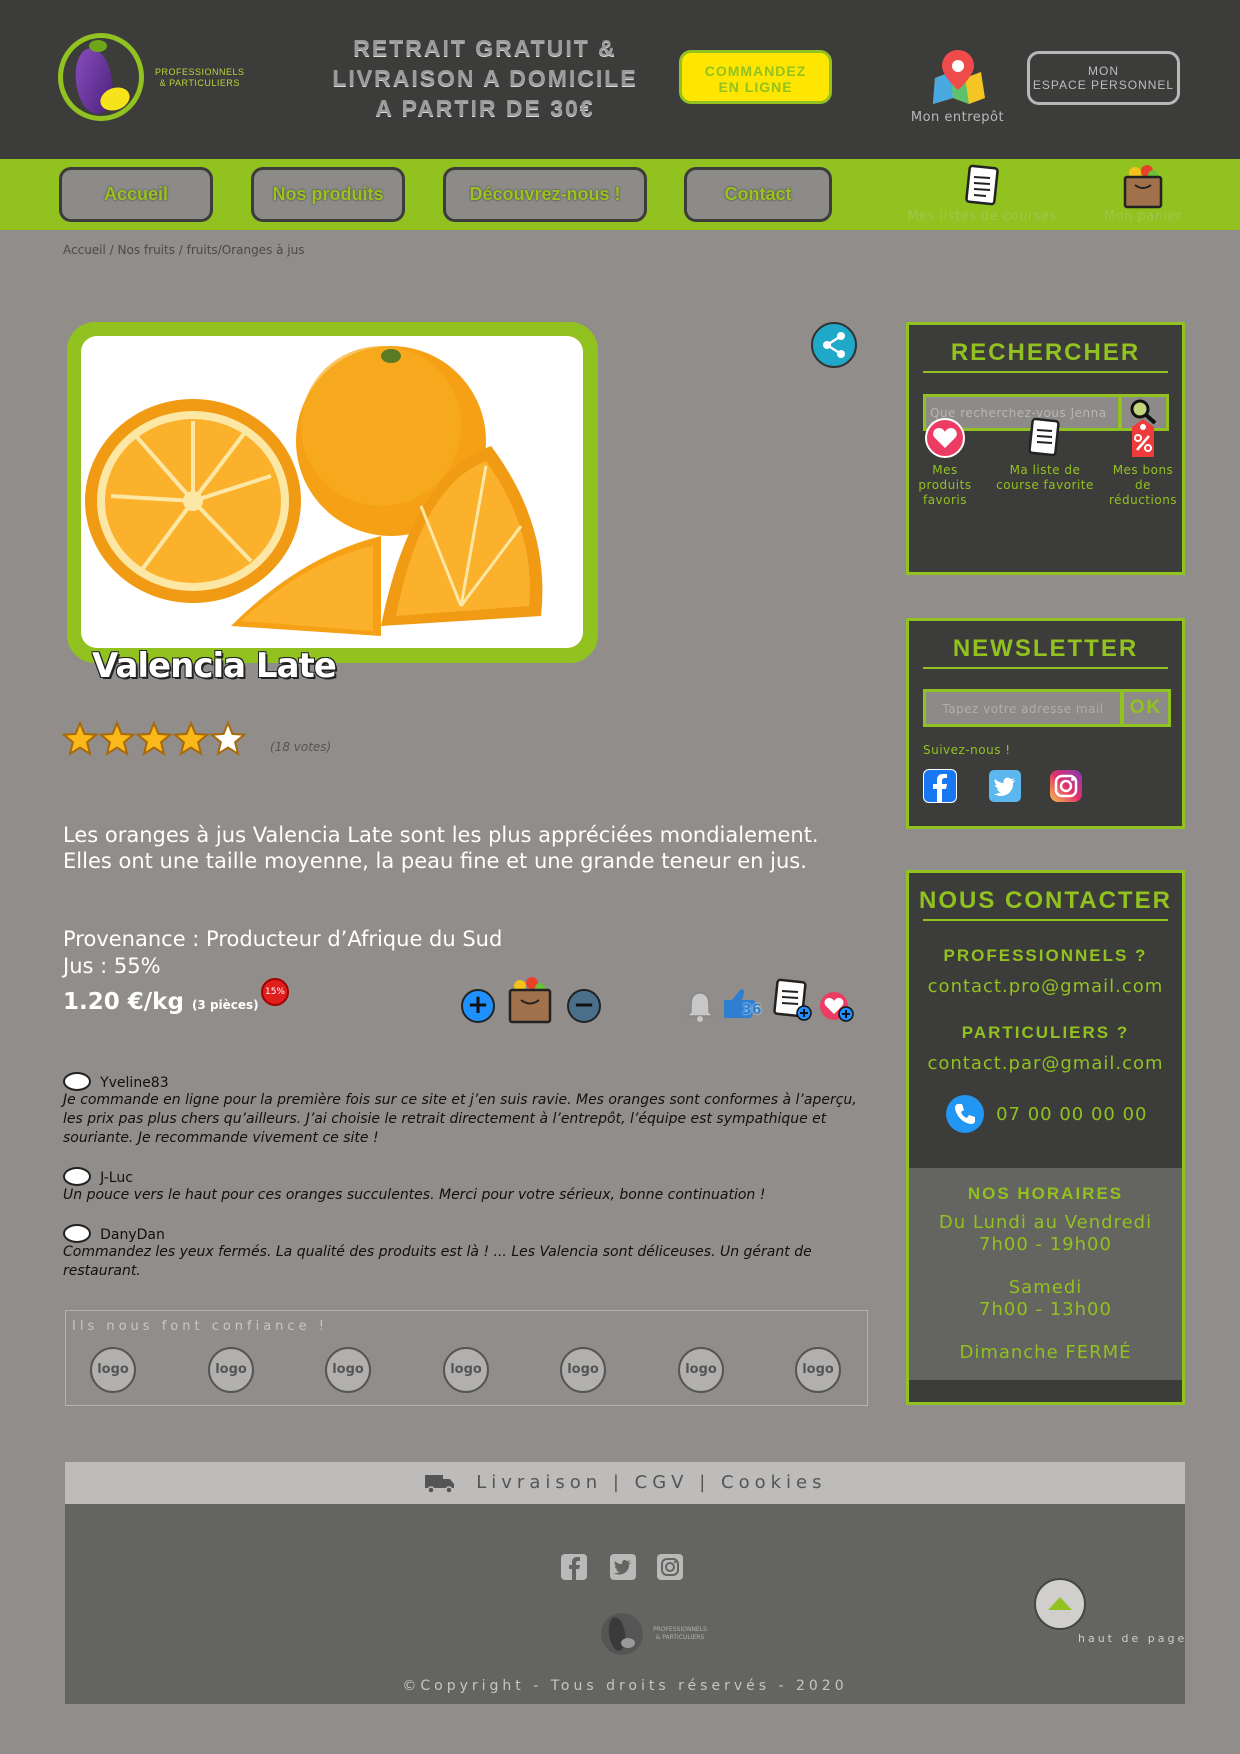 The image size is (1240, 1754). I want to click on twitter-link, so click(1005, 786).